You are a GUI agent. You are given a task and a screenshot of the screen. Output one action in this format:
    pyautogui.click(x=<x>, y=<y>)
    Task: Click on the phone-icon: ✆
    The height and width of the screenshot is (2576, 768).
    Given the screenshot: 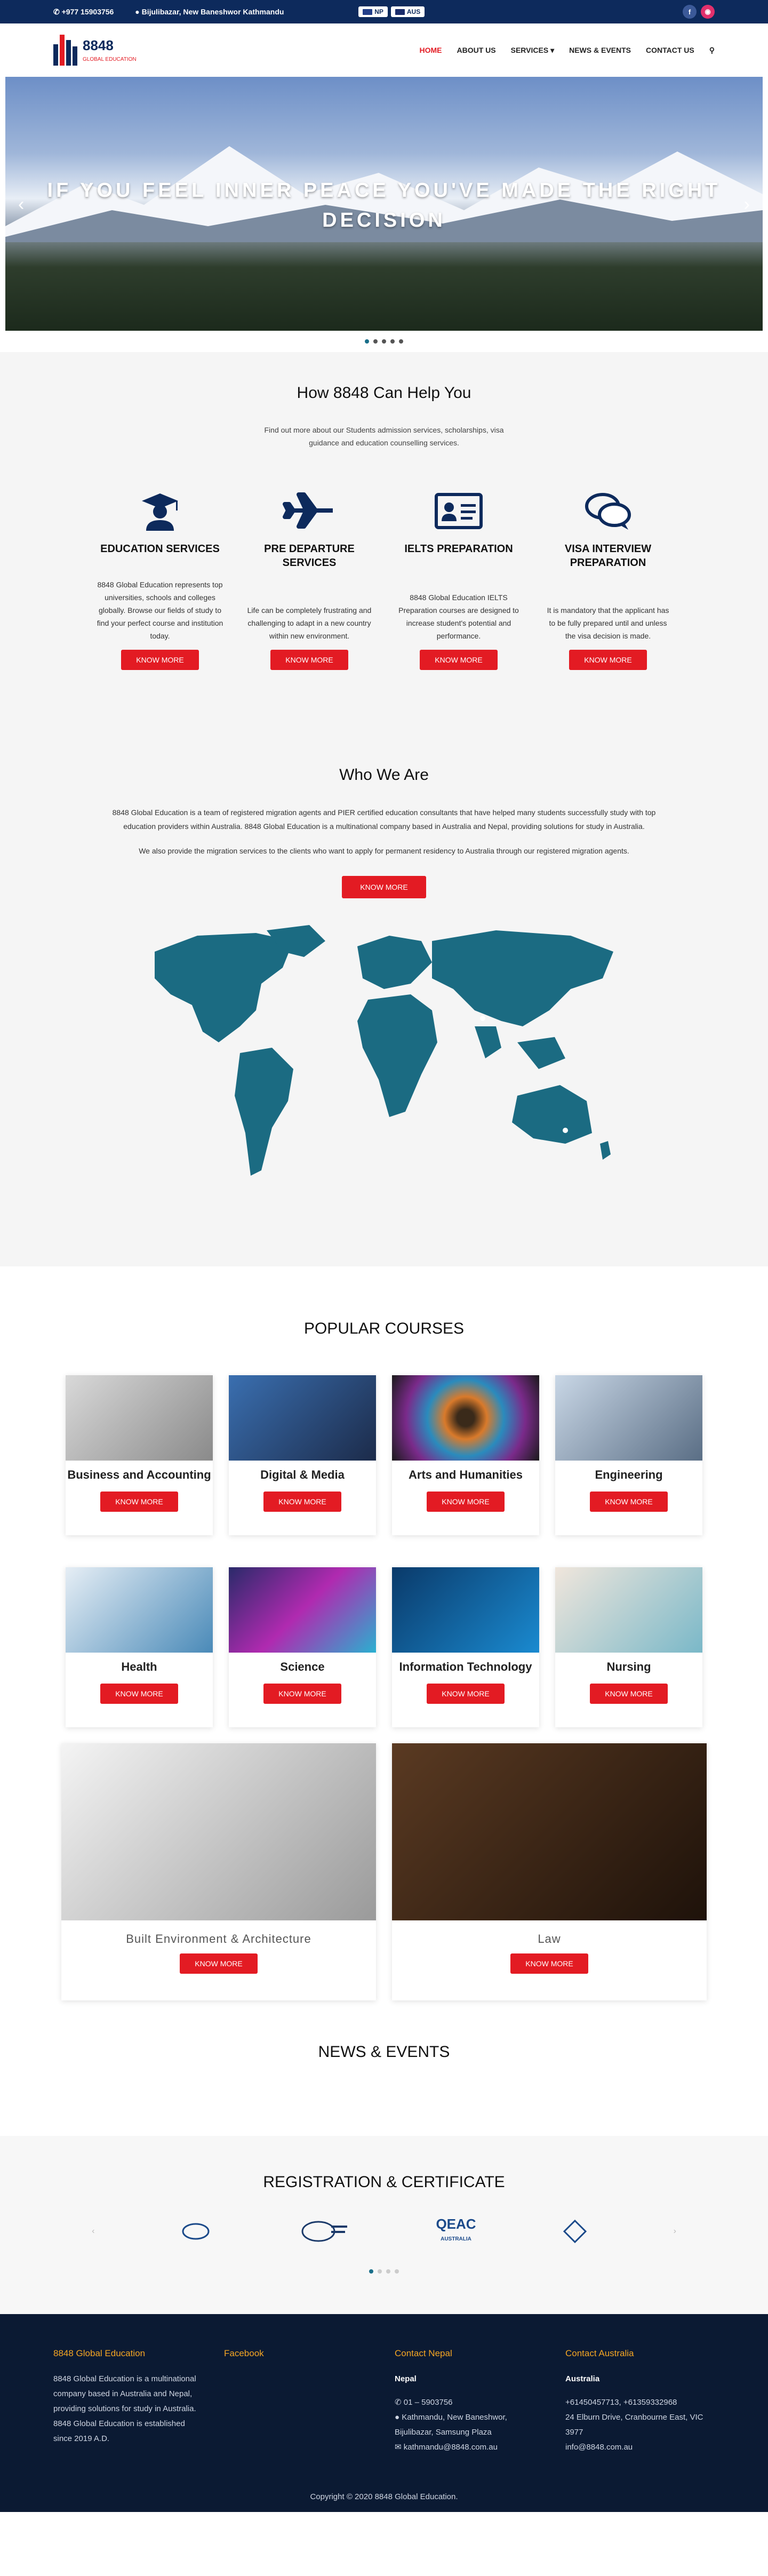 What is the action you would take?
    pyautogui.click(x=399, y=2402)
    